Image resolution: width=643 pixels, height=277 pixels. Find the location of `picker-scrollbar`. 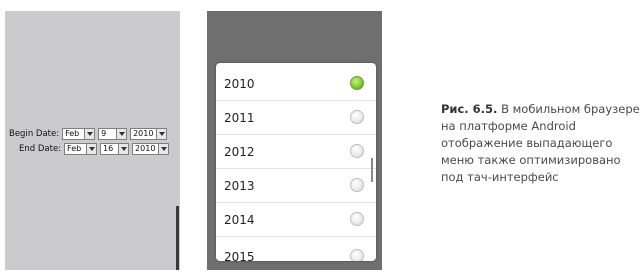

picker-scrollbar is located at coordinates (372, 170).